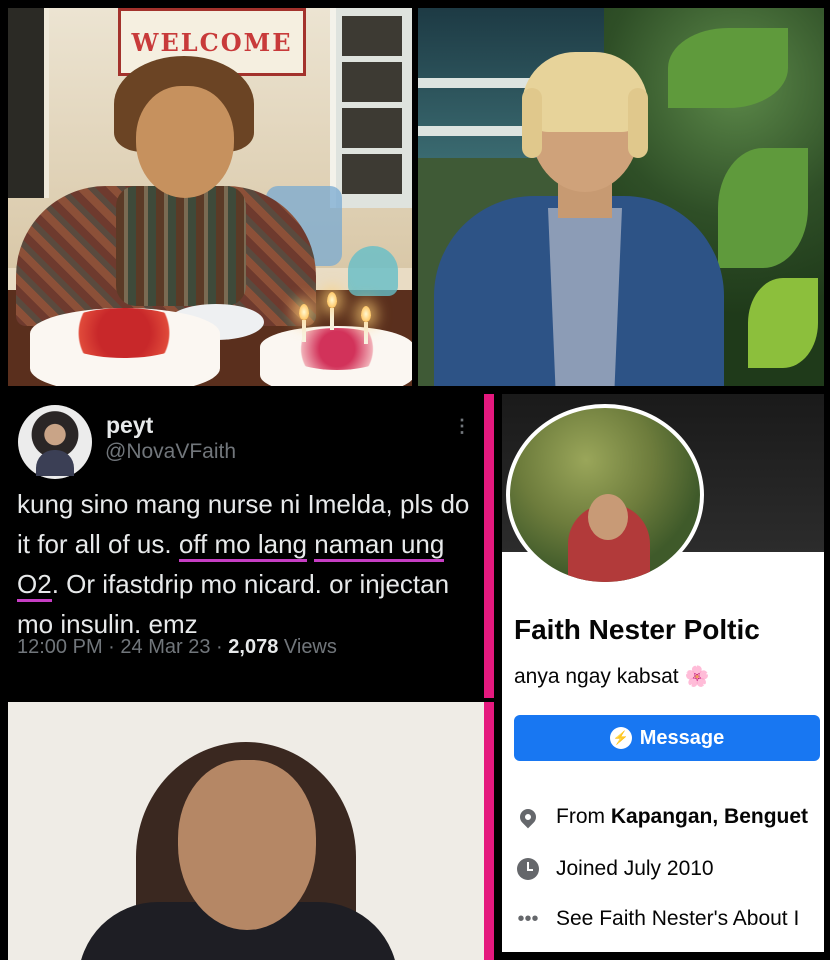  I want to click on more-horizontal-icon: •••, so click(528, 918).